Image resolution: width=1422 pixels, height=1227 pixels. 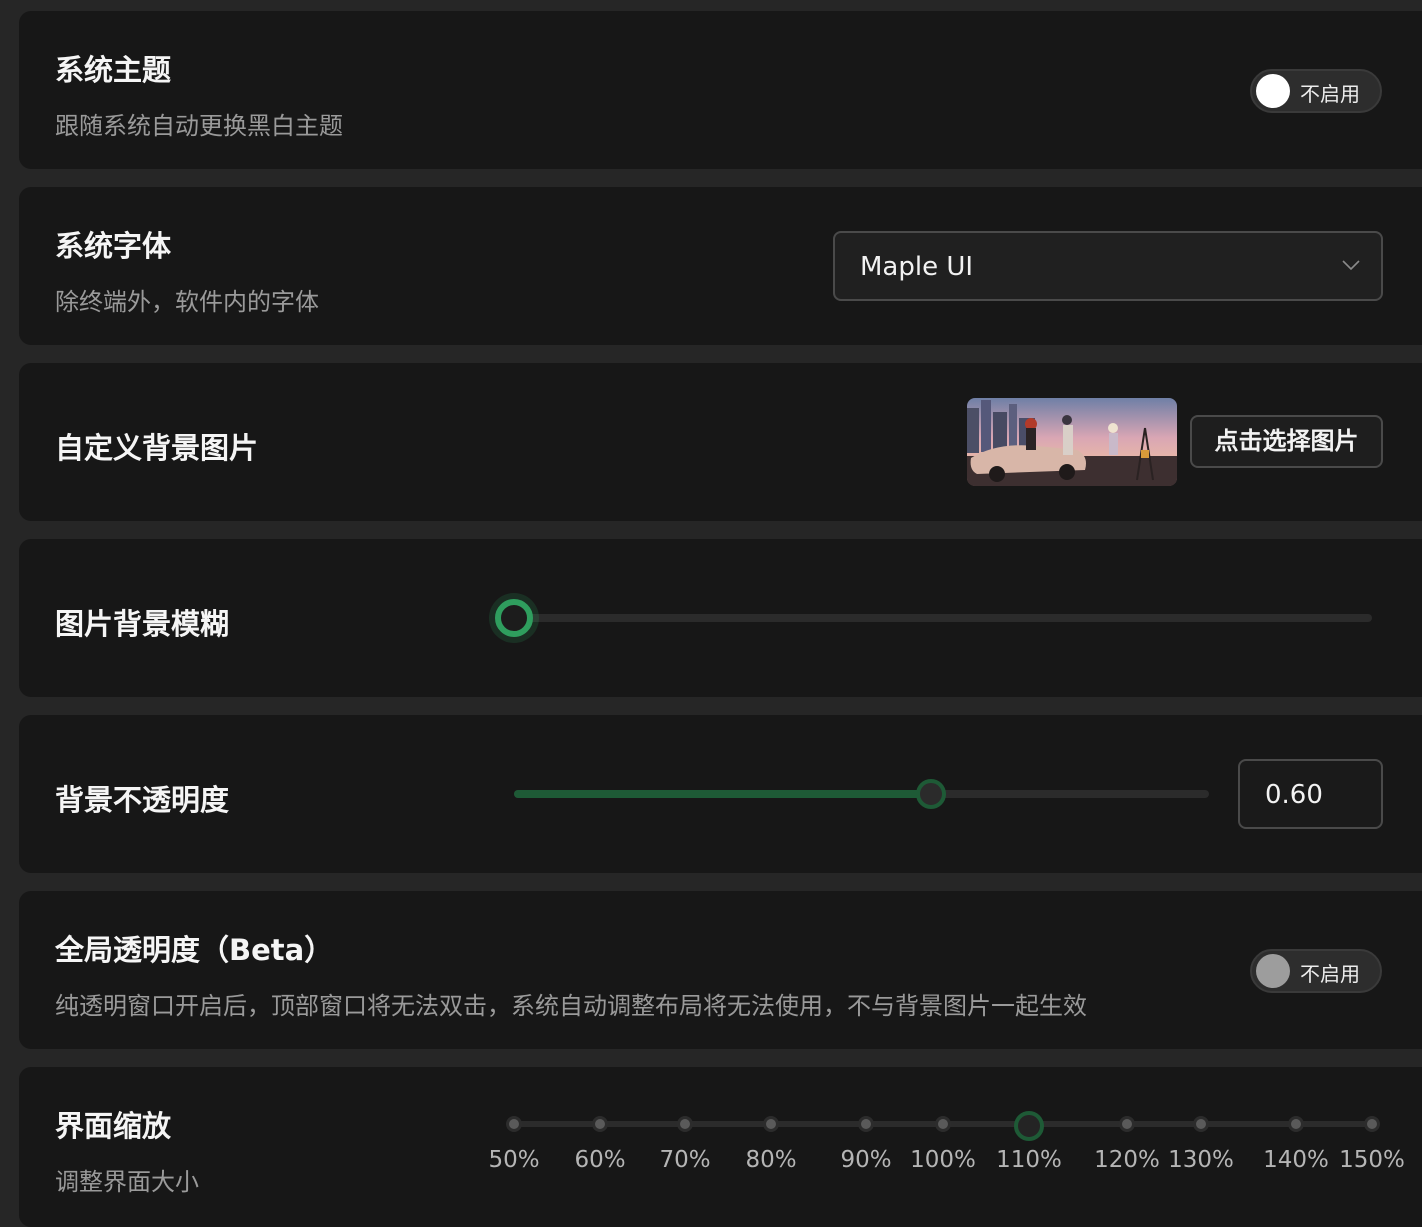 I want to click on theme-card: 系统主题 跟随系统自动更换黑白主题 不启用, so click(x=720, y=90).